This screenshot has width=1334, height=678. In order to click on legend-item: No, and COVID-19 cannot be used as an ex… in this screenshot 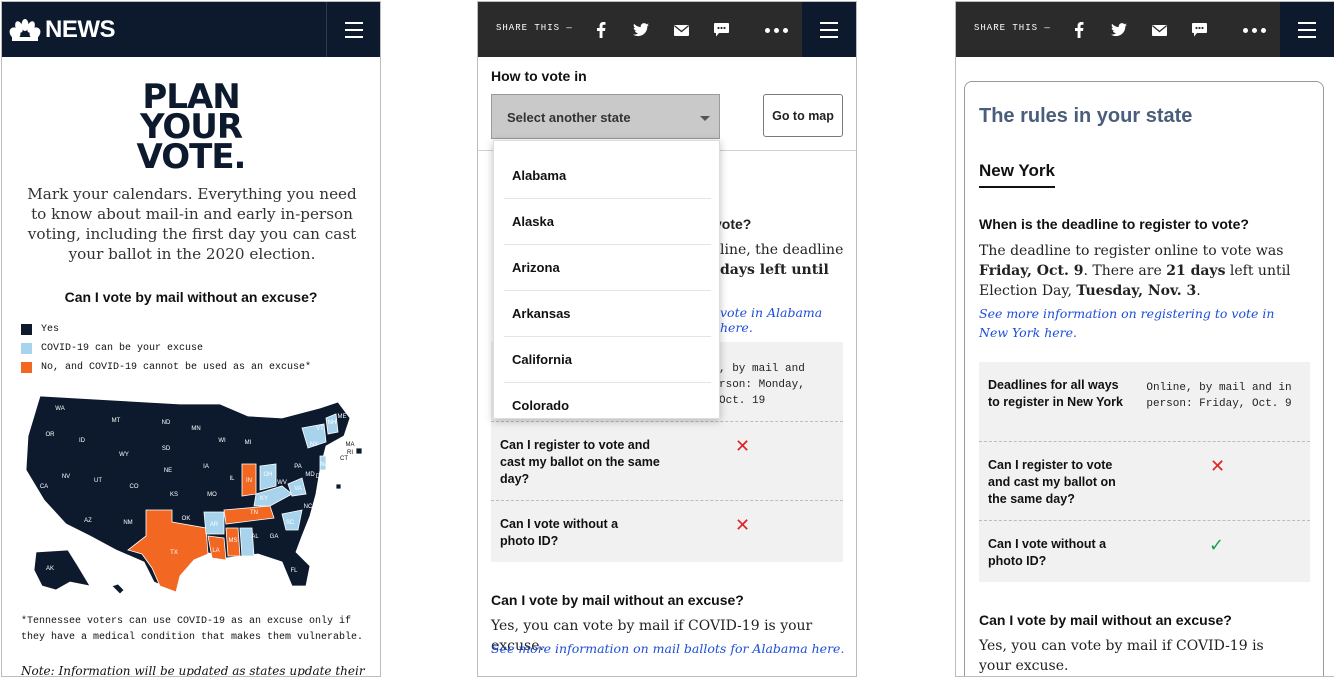, I will do `click(166, 367)`.